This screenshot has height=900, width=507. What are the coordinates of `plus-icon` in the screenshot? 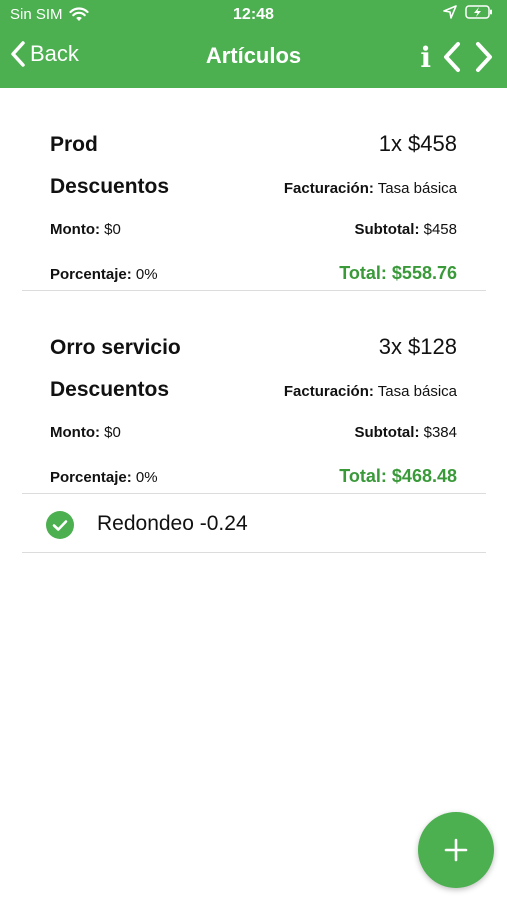 It's located at (456, 850).